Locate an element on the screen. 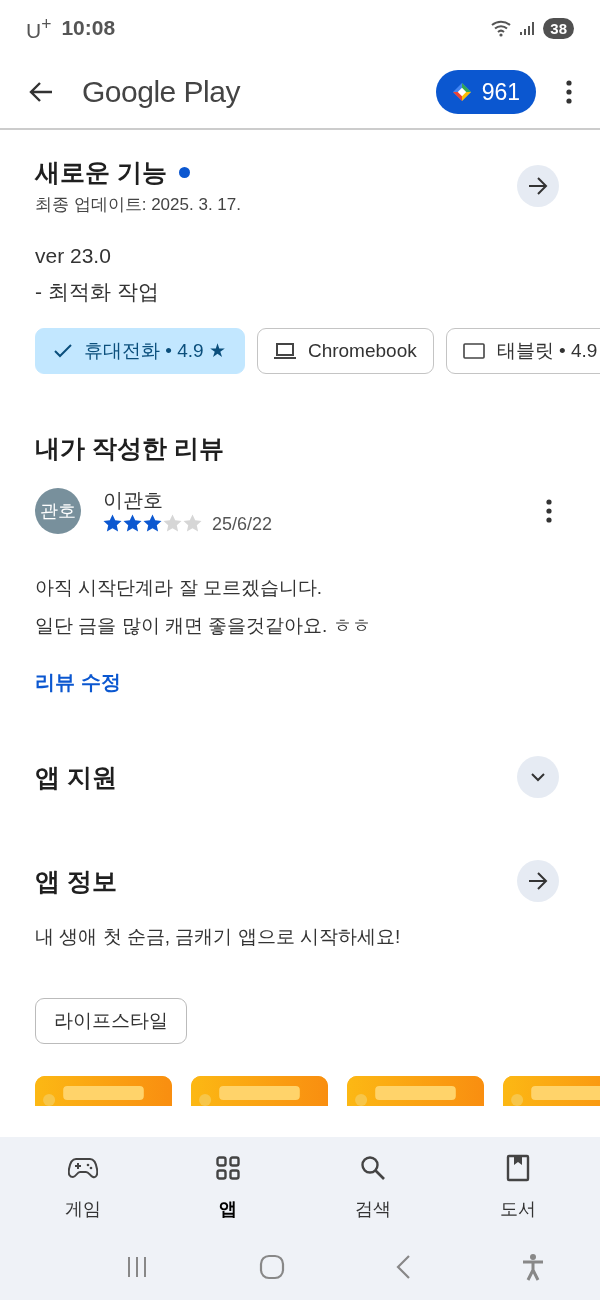 The height and width of the screenshot is (1300, 600). edit-review-link: 리뷰 수정 is located at coordinates (78, 682).